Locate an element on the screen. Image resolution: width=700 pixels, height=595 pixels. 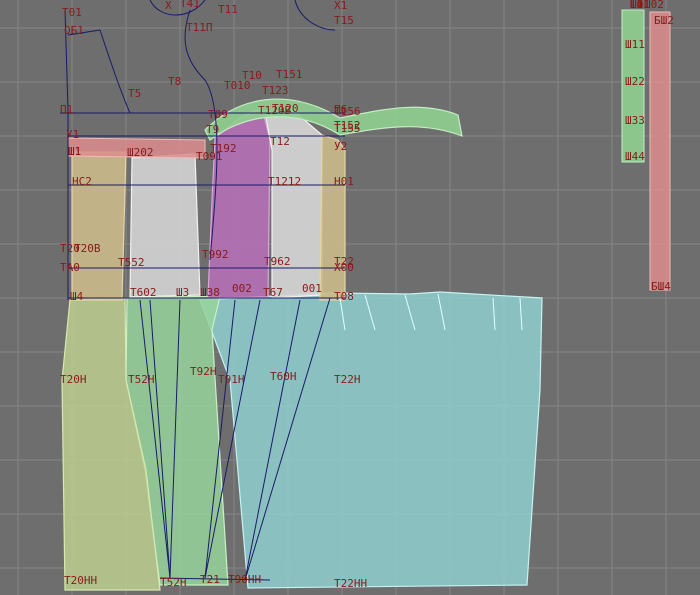
point-label: Т41 is located at coordinates (190, 5).